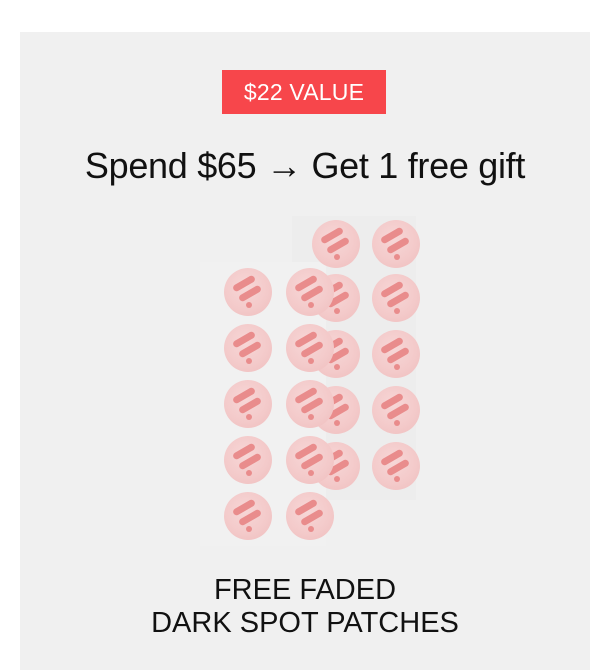 This screenshot has width=600, height=670. Describe the element at coordinates (304, 92) in the screenshot. I see `value-badge: $22 VALUE` at that location.